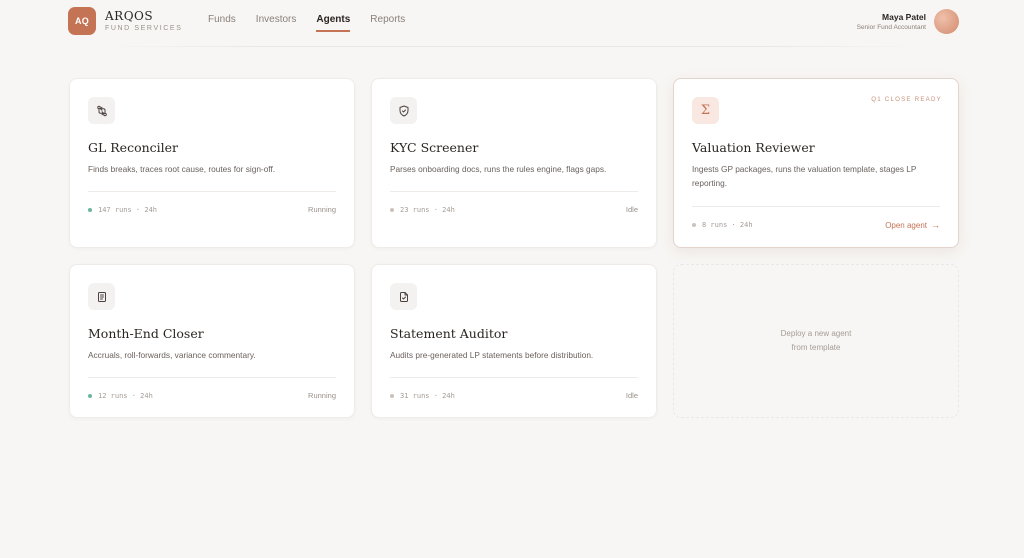 Image resolution: width=1024 pixels, height=558 pixels. What do you see at coordinates (403, 296) in the screenshot?
I see `document-check-icon` at bounding box center [403, 296].